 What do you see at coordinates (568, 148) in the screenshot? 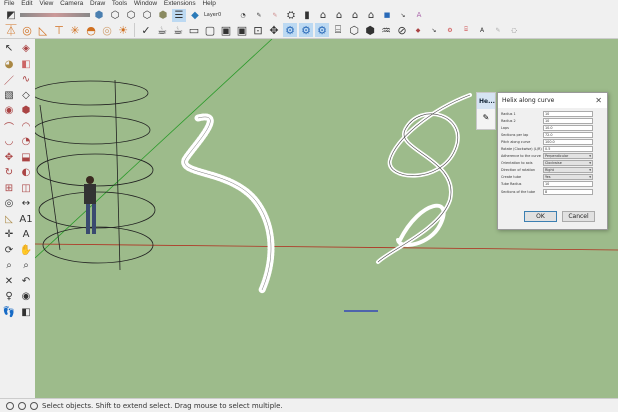
I see `field-input: 0.5` at bounding box center [568, 148].